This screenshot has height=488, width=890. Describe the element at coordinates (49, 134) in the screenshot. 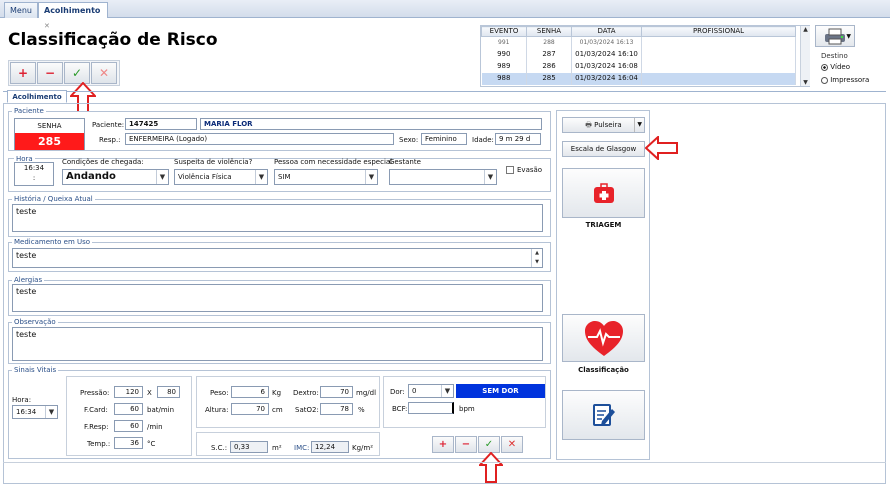

I see `senha-box: SENHA 285` at that location.